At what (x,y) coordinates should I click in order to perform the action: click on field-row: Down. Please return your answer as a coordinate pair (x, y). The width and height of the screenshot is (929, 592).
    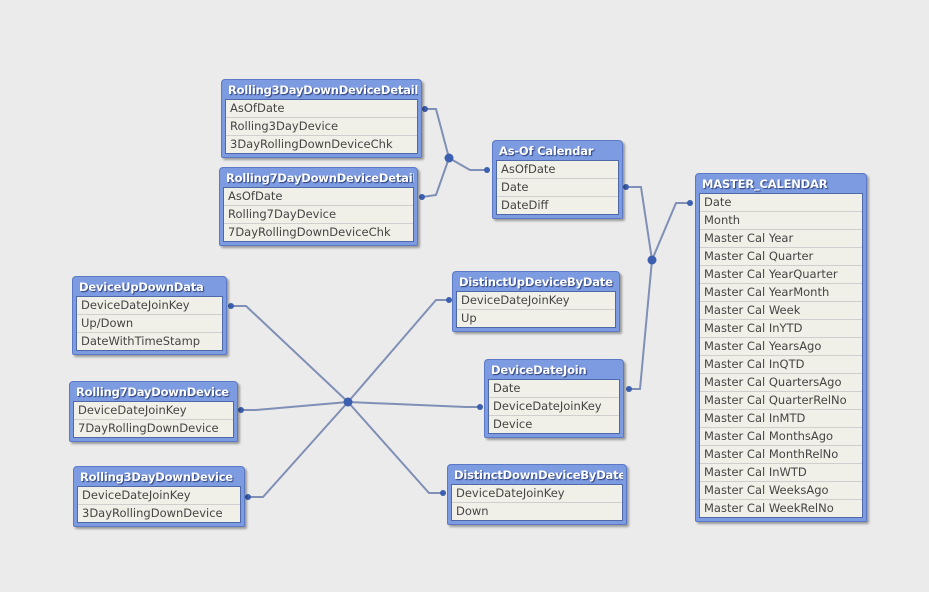
    Looking at the image, I should click on (537, 511).